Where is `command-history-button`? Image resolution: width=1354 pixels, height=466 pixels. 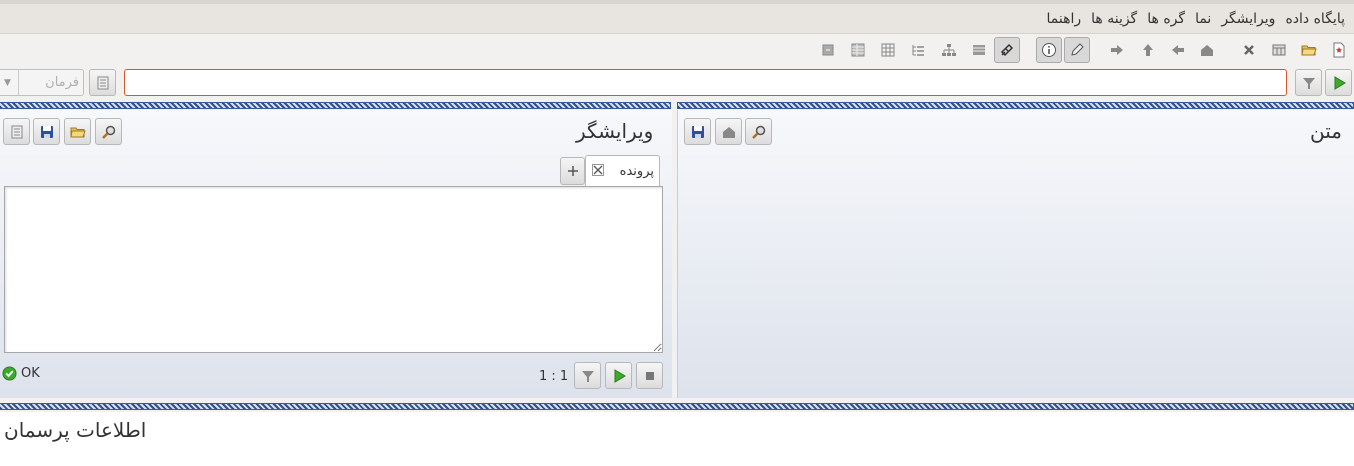
command-history-button is located at coordinates (102, 82).